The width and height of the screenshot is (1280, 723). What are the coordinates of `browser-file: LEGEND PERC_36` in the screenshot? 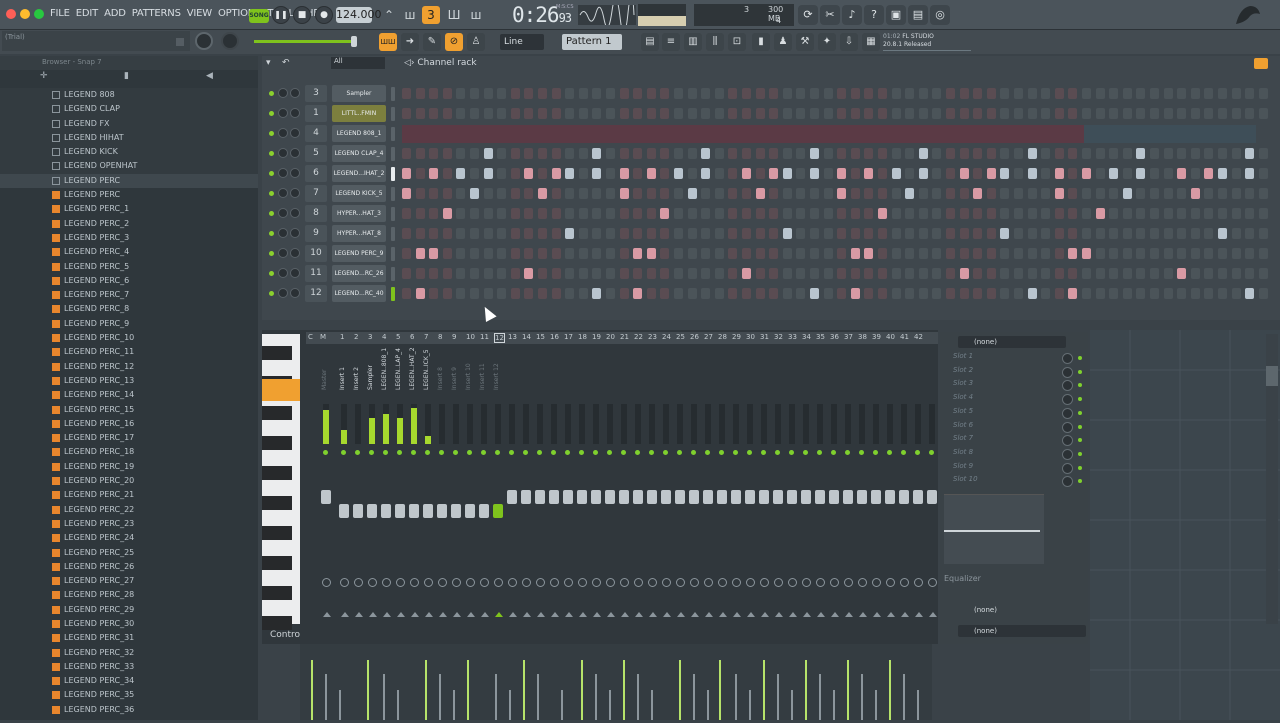 It's located at (129, 710).